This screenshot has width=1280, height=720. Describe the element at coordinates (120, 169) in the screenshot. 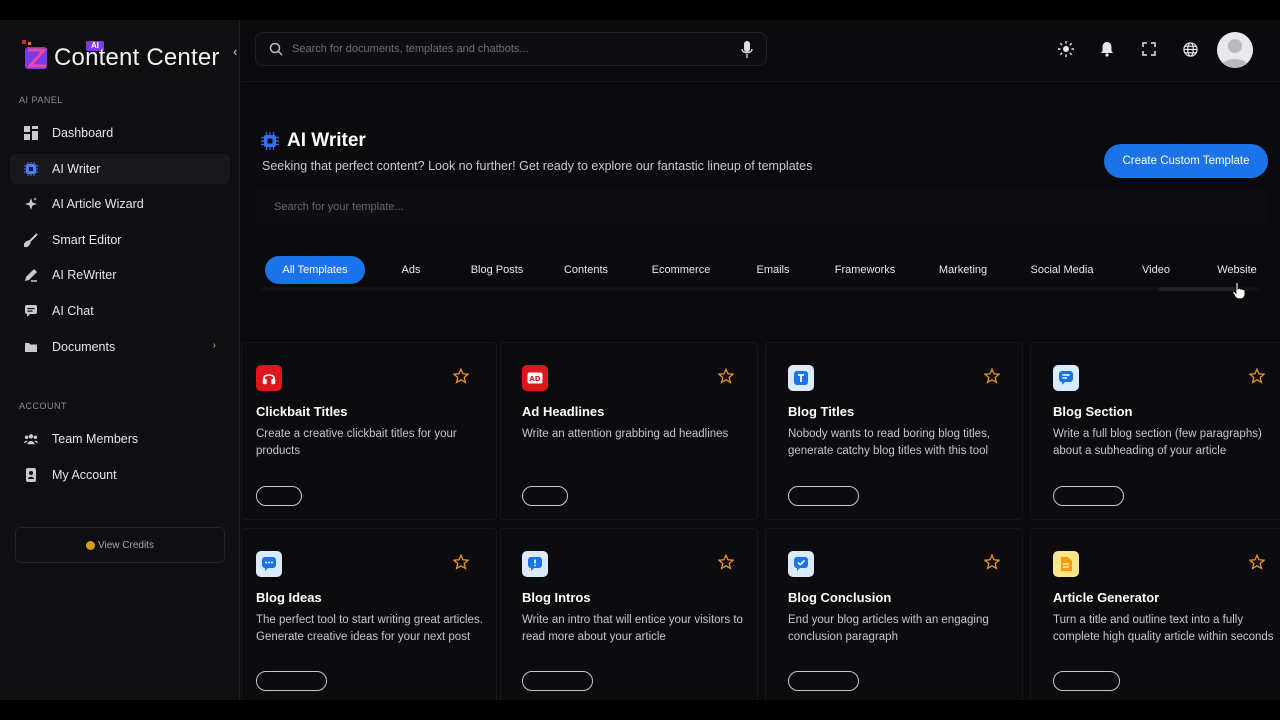

I see `sidebar-item-ai-writer: AI Writer` at that location.